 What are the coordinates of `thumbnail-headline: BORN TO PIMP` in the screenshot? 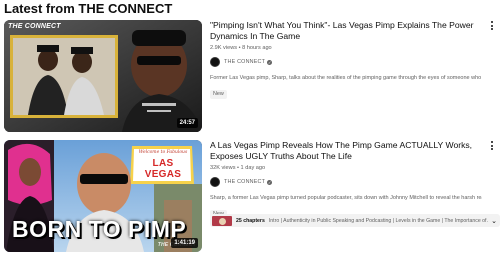 It's located at (99, 229).